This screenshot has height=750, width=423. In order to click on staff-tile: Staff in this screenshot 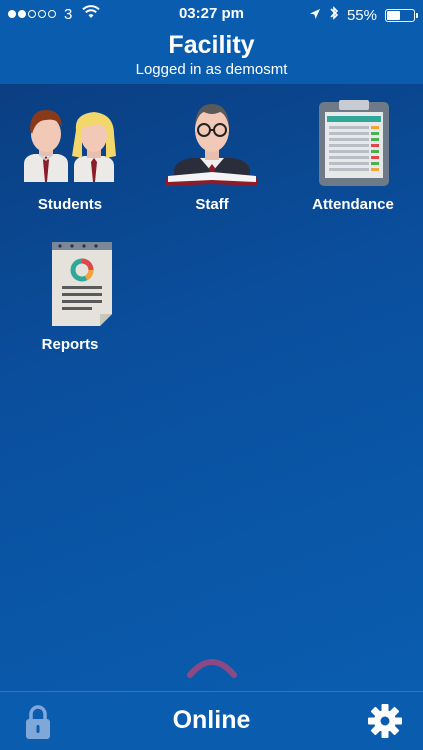, I will do `click(212, 156)`.